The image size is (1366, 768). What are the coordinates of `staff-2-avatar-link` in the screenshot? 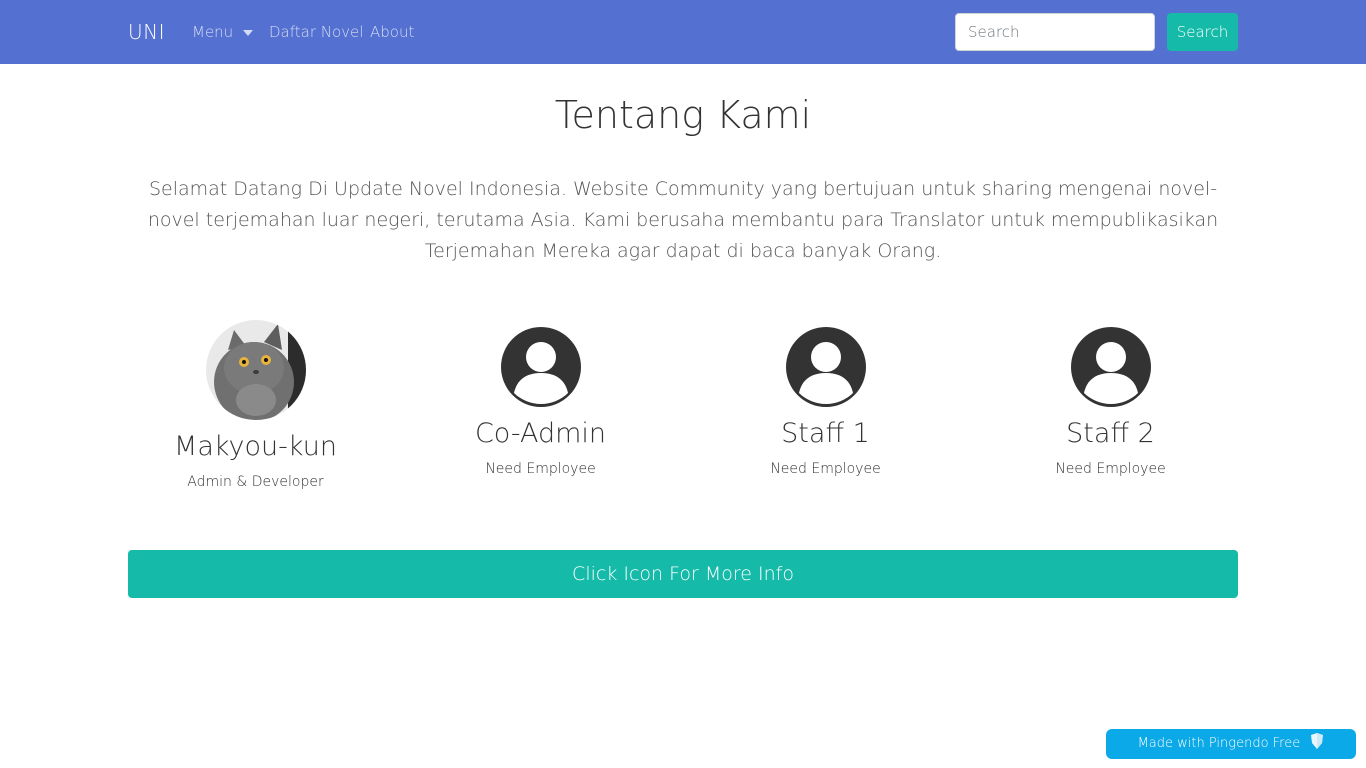 It's located at (1110, 367).